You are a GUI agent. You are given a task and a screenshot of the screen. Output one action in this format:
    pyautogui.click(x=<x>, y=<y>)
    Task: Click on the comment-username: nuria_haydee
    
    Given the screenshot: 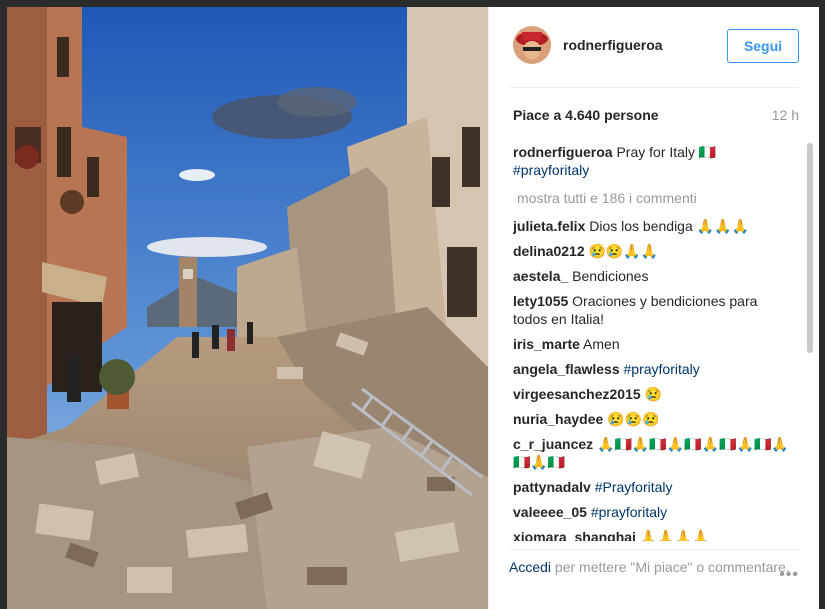 What is the action you would take?
    pyautogui.click(x=558, y=419)
    